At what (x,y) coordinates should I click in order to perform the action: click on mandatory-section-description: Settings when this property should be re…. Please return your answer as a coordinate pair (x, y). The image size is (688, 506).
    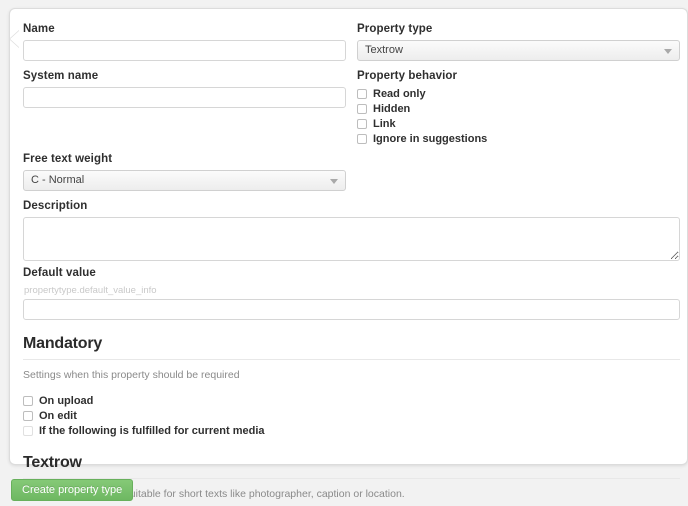
    Looking at the image, I should click on (131, 375).